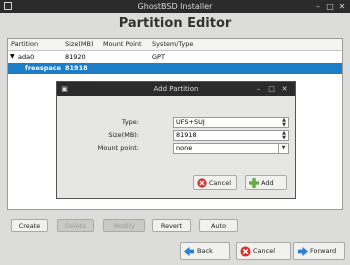 This screenshot has width=350, height=265. Describe the element at coordinates (43, 68) in the screenshot. I see `partition-name: freespace` at that location.